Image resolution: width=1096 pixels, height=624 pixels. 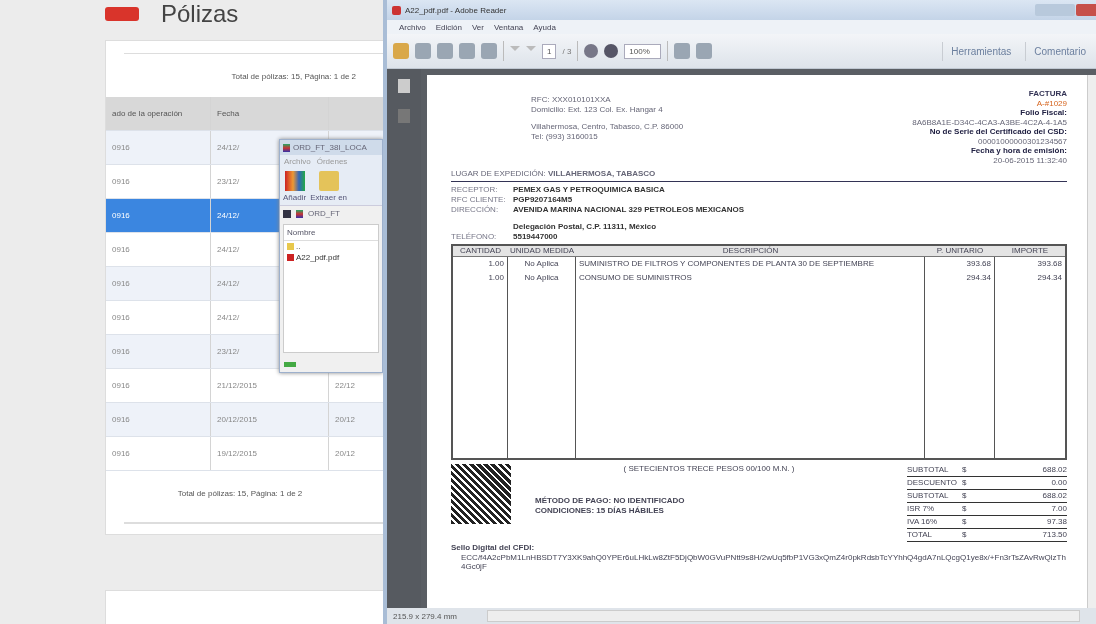 What do you see at coordinates (571, 100) in the screenshot?
I see `issuer-text: RFC: XXX010101XXA` at bounding box center [571, 100].